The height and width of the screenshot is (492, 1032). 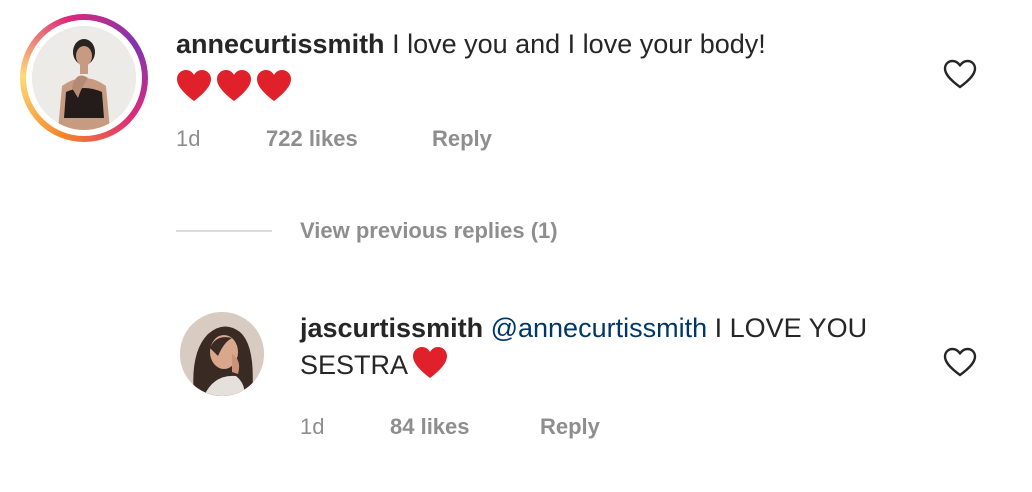 I want to click on reply-time: 1d, so click(x=345, y=427).